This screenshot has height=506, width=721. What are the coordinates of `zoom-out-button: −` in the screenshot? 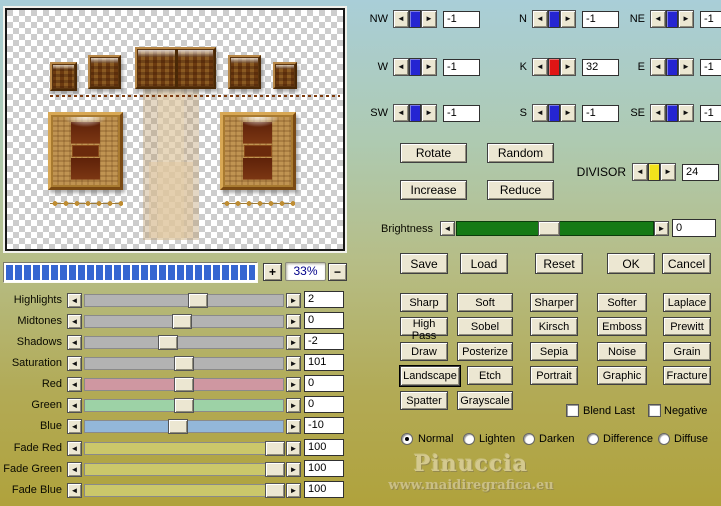 It's located at (337, 272).